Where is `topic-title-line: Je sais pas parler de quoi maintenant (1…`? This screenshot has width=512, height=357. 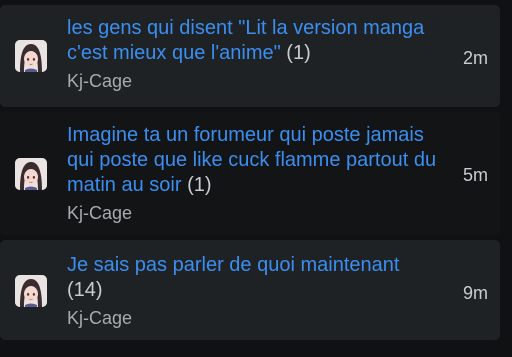
topic-title-line: Je sais pas parler de quoi maintenant (1… is located at coordinates (252, 278).